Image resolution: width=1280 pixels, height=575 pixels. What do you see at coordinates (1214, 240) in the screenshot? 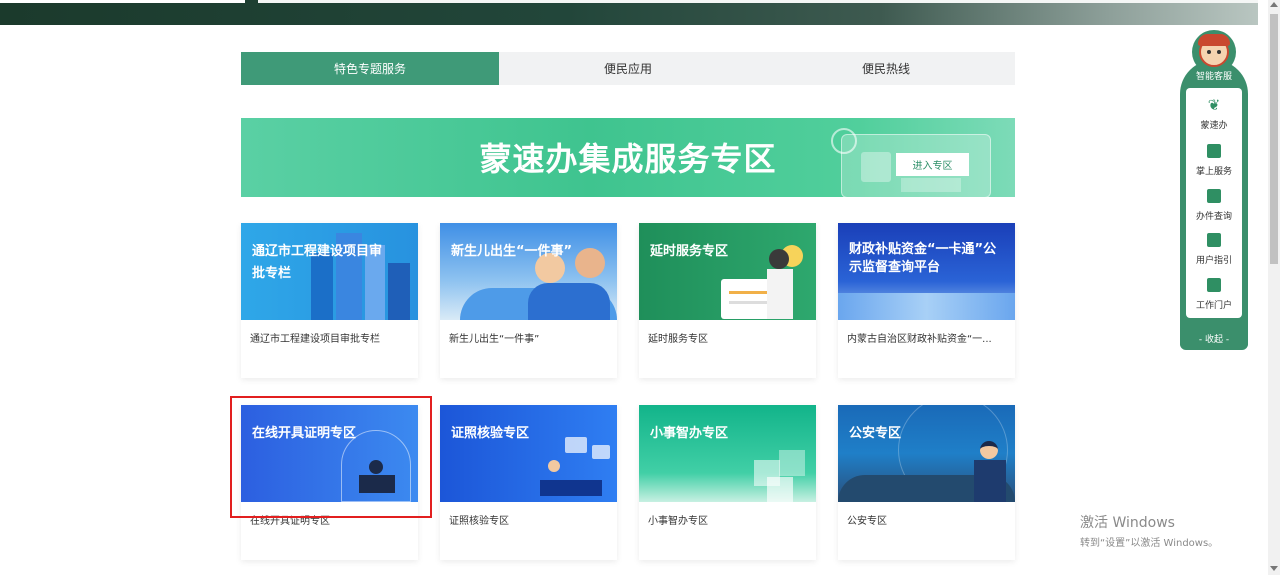
I see `guide-icon` at bounding box center [1214, 240].